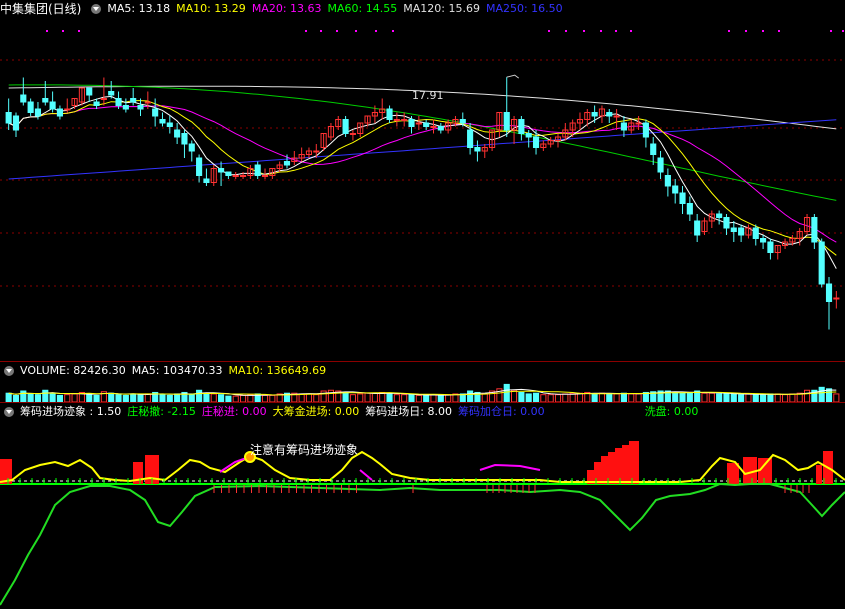 The width and height of the screenshot is (845, 609). I want to click on volume-ma5-label: MA5: 103470.33, so click(177, 370).